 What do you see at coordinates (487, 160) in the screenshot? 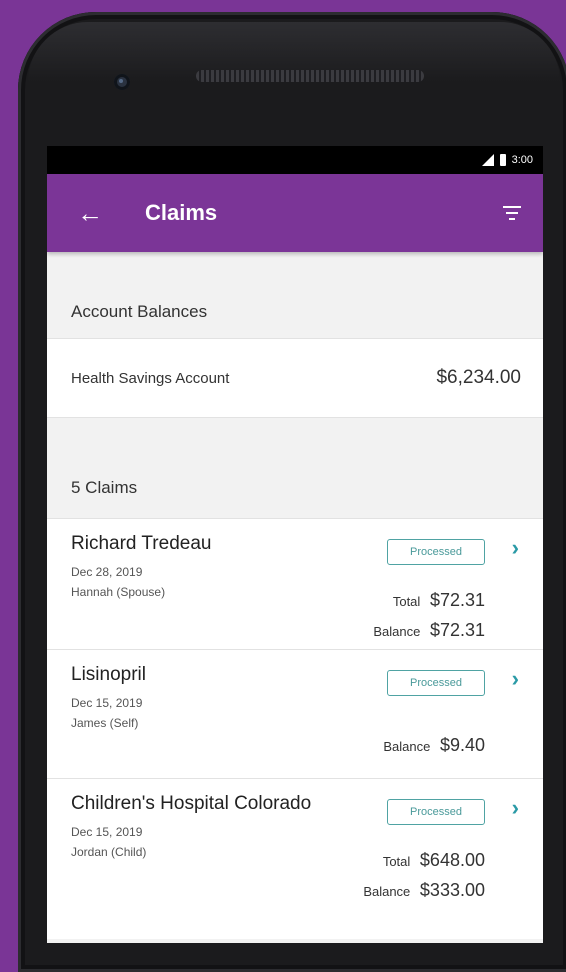
I see `signal-icon` at bounding box center [487, 160].